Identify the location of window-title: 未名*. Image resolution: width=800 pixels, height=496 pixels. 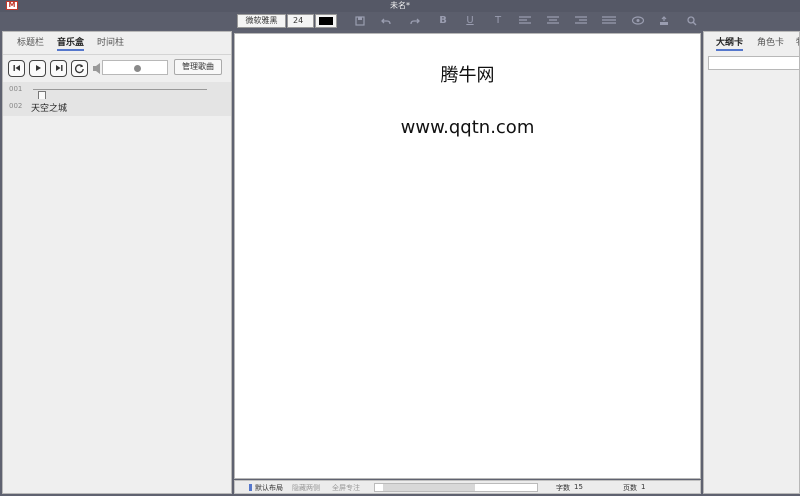
(400, 5).